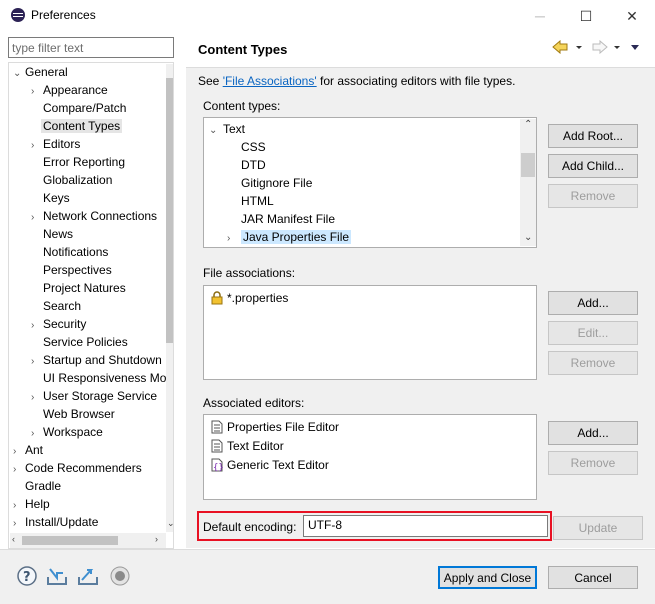 The image size is (655, 604). I want to click on content-type-item: Gitignore File, so click(269, 183).